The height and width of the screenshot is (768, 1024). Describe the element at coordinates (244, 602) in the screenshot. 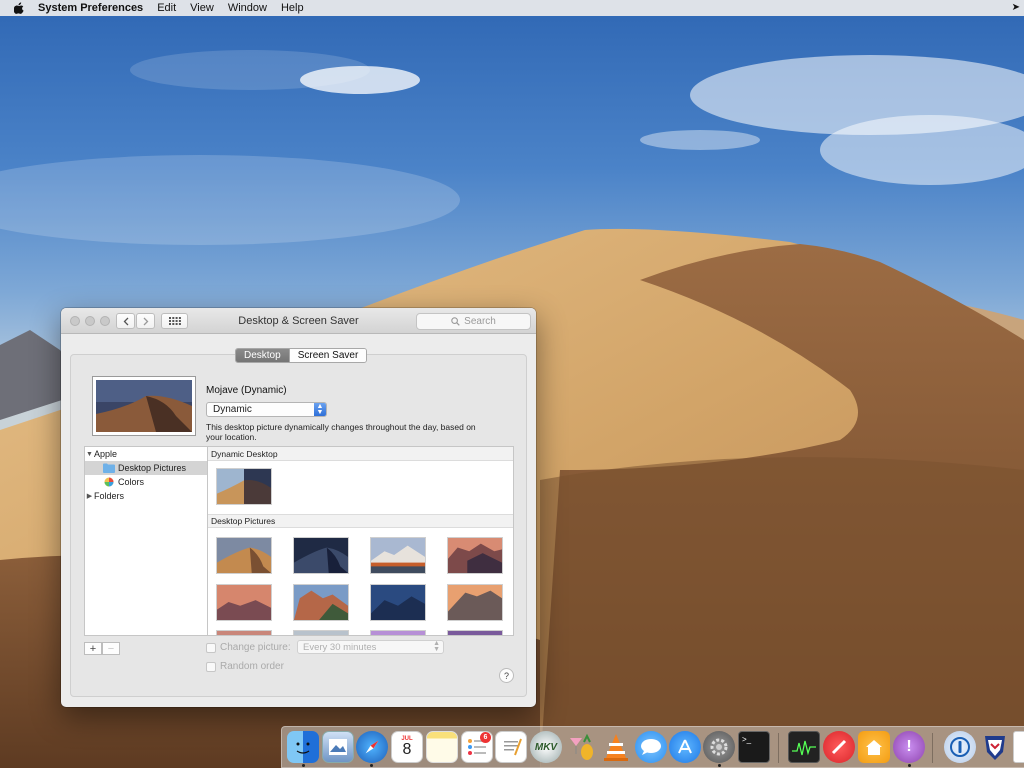

I see `thumbnail-pink-peaks` at that location.